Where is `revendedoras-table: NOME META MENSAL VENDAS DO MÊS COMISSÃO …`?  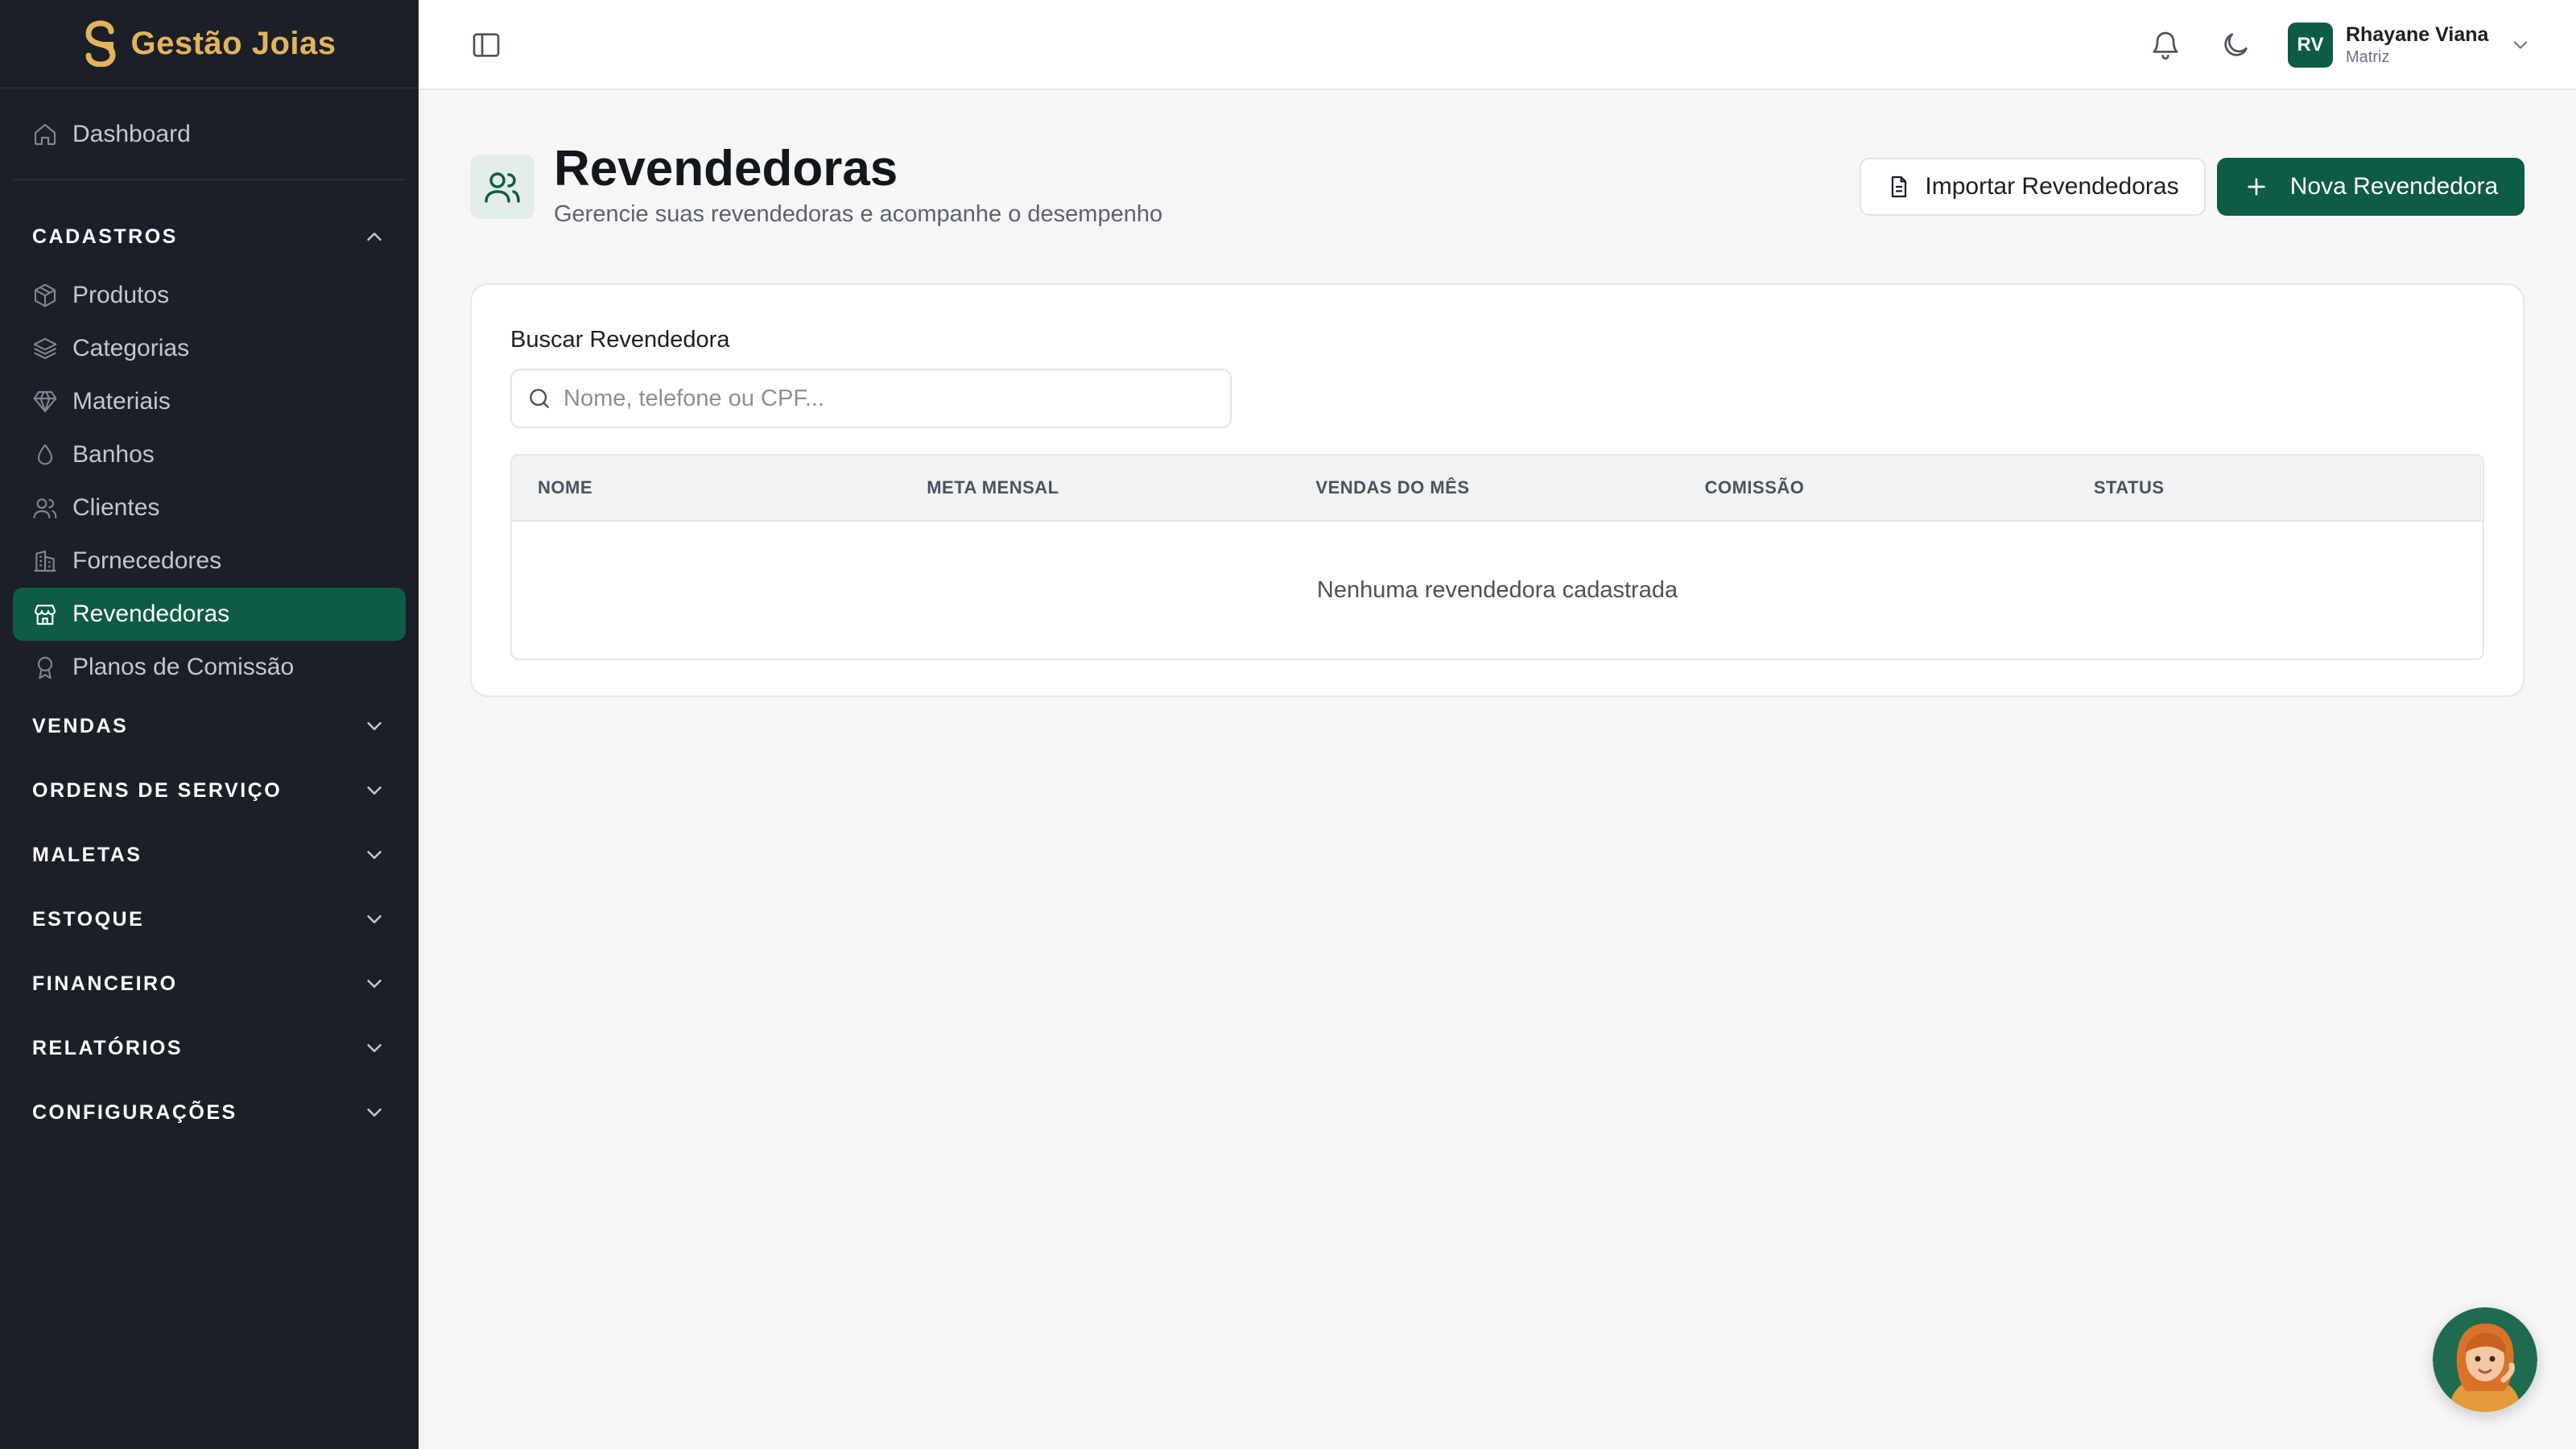
revendedoras-table: NOME META MENSAL VENDAS DO MÊS COMISSÃO … is located at coordinates (1497, 557).